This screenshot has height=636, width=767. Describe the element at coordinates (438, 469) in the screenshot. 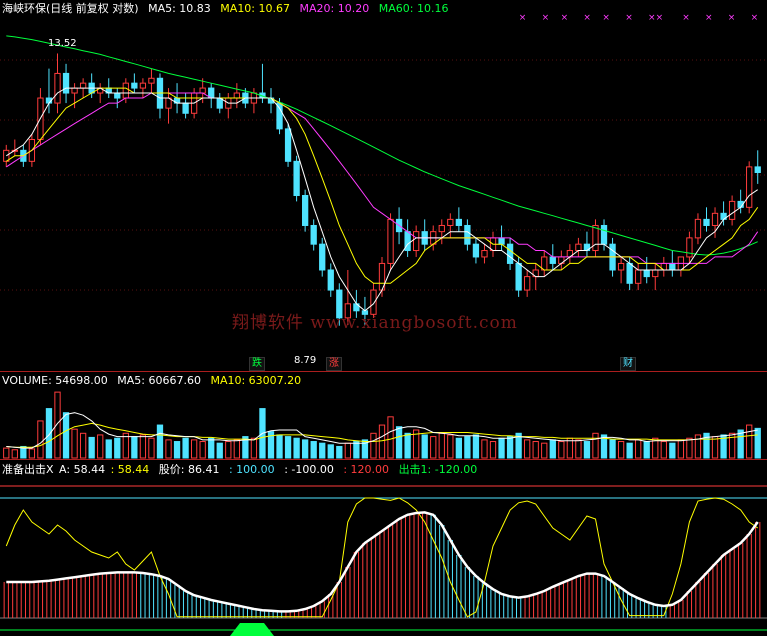

I see `indicator-chuji: 出击1: -120.00` at that location.